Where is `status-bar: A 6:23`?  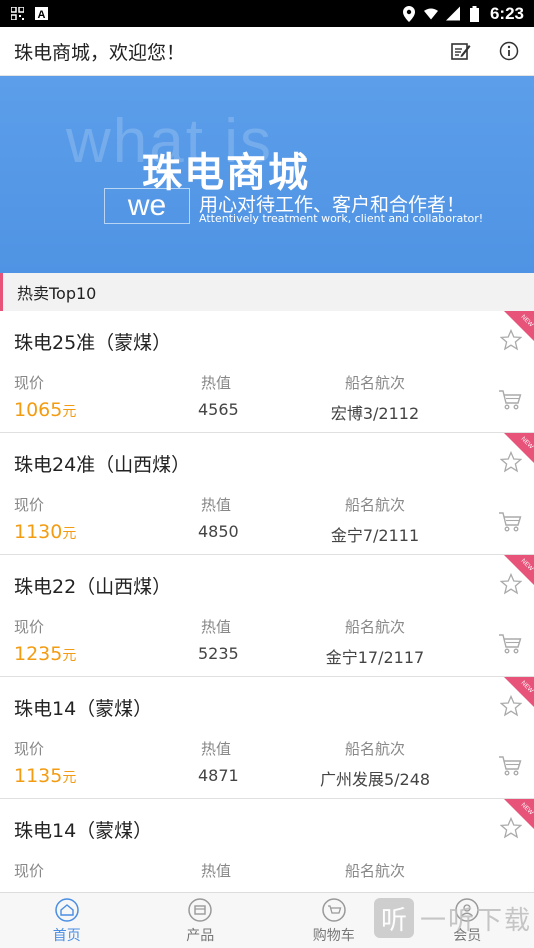
status-bar: A 6:23 is located at coordinates (267, 13).